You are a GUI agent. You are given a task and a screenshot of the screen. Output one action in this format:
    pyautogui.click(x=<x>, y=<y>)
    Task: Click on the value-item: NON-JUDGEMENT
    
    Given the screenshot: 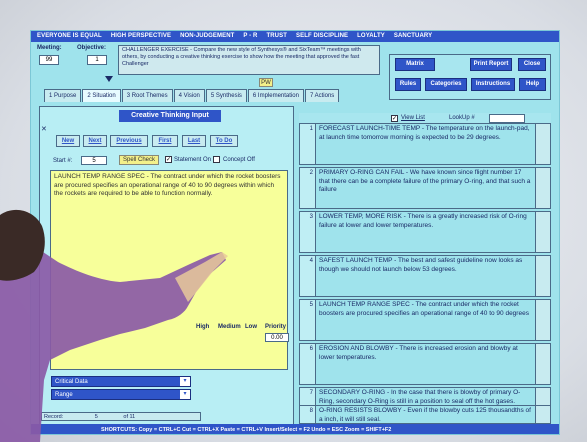 What is the action you would take?
    pyautogui.click(x=207, y=36)
    